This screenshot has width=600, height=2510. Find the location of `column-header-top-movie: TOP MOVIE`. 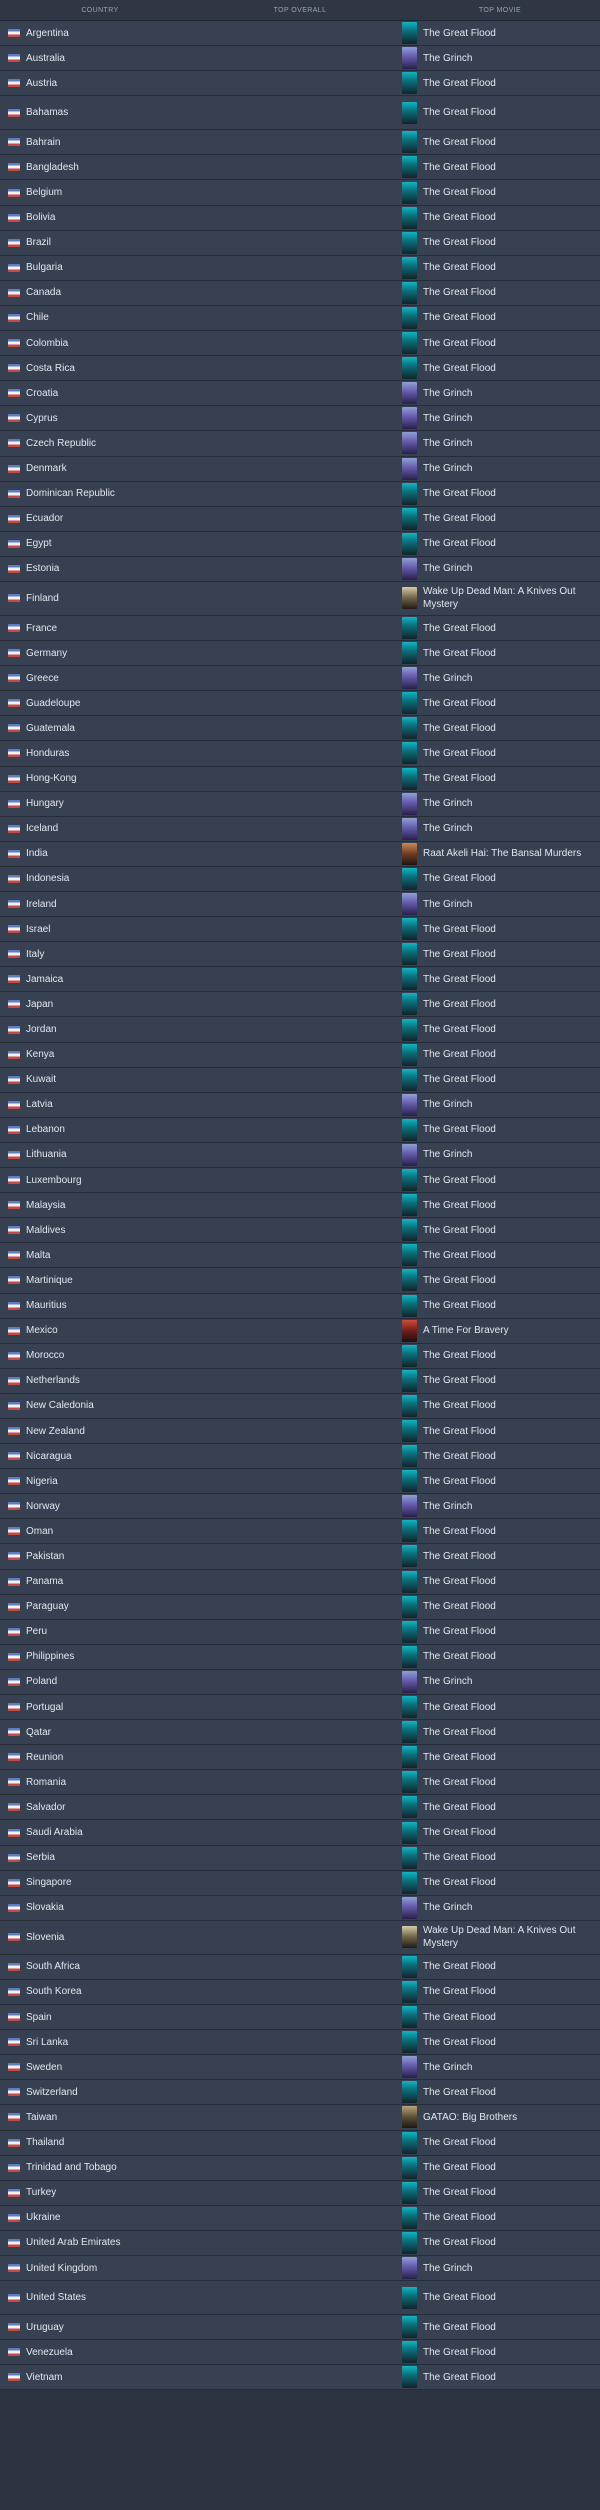

column-header-top-movie: TOP MOVIE is located at coordinates (500, 10).